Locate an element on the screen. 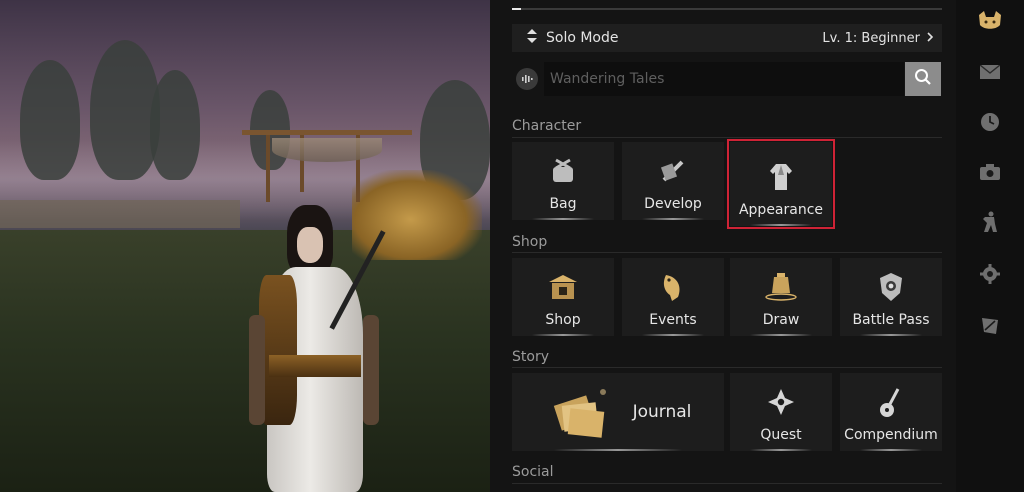 Image resolution: width=1024 pixels, height=492 pixels. tile-develop: Develop is located at coordinates (673, 181).